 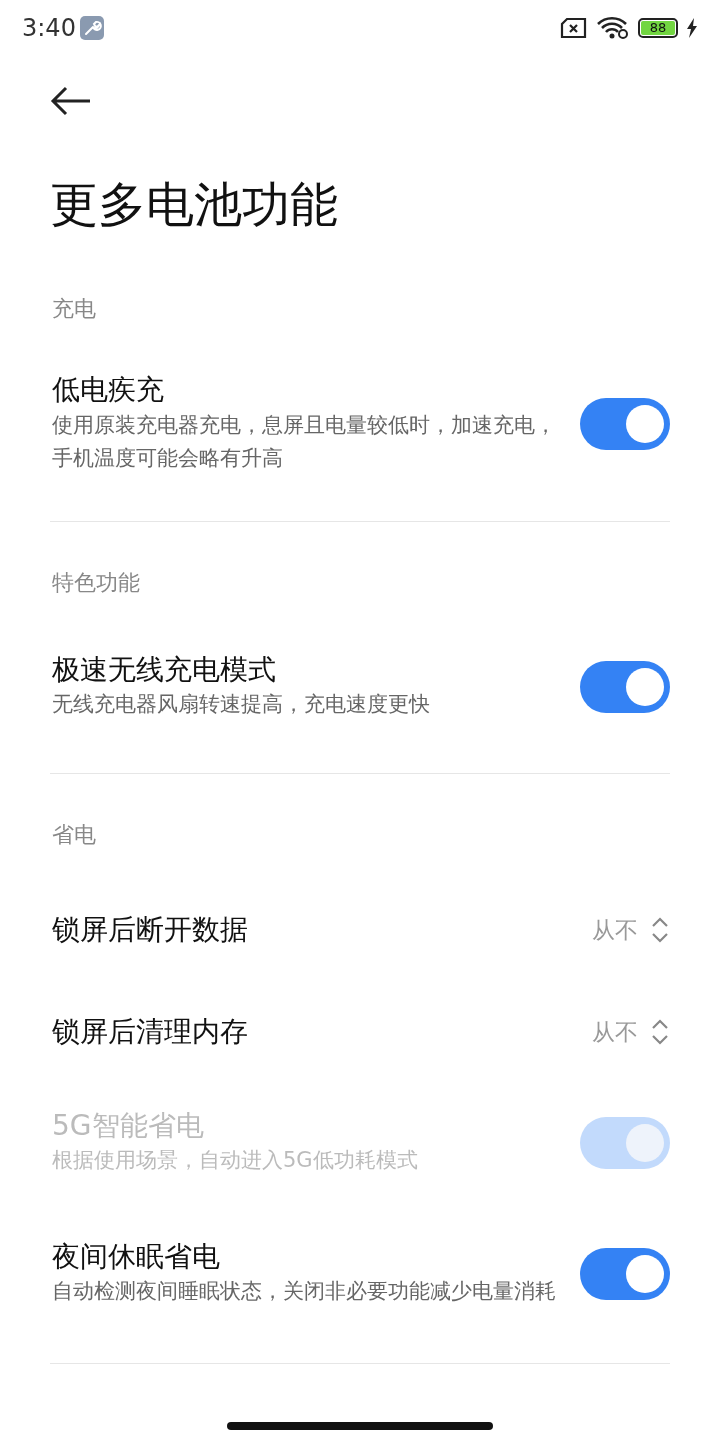 What do you see at coordinates (304, 442) in the screenshot?
I see `setting-description: 使用原装充电器充电，息屏且电量较低时，加速充电，手机温度可能会略有升高` at bounding box center [304, 442].